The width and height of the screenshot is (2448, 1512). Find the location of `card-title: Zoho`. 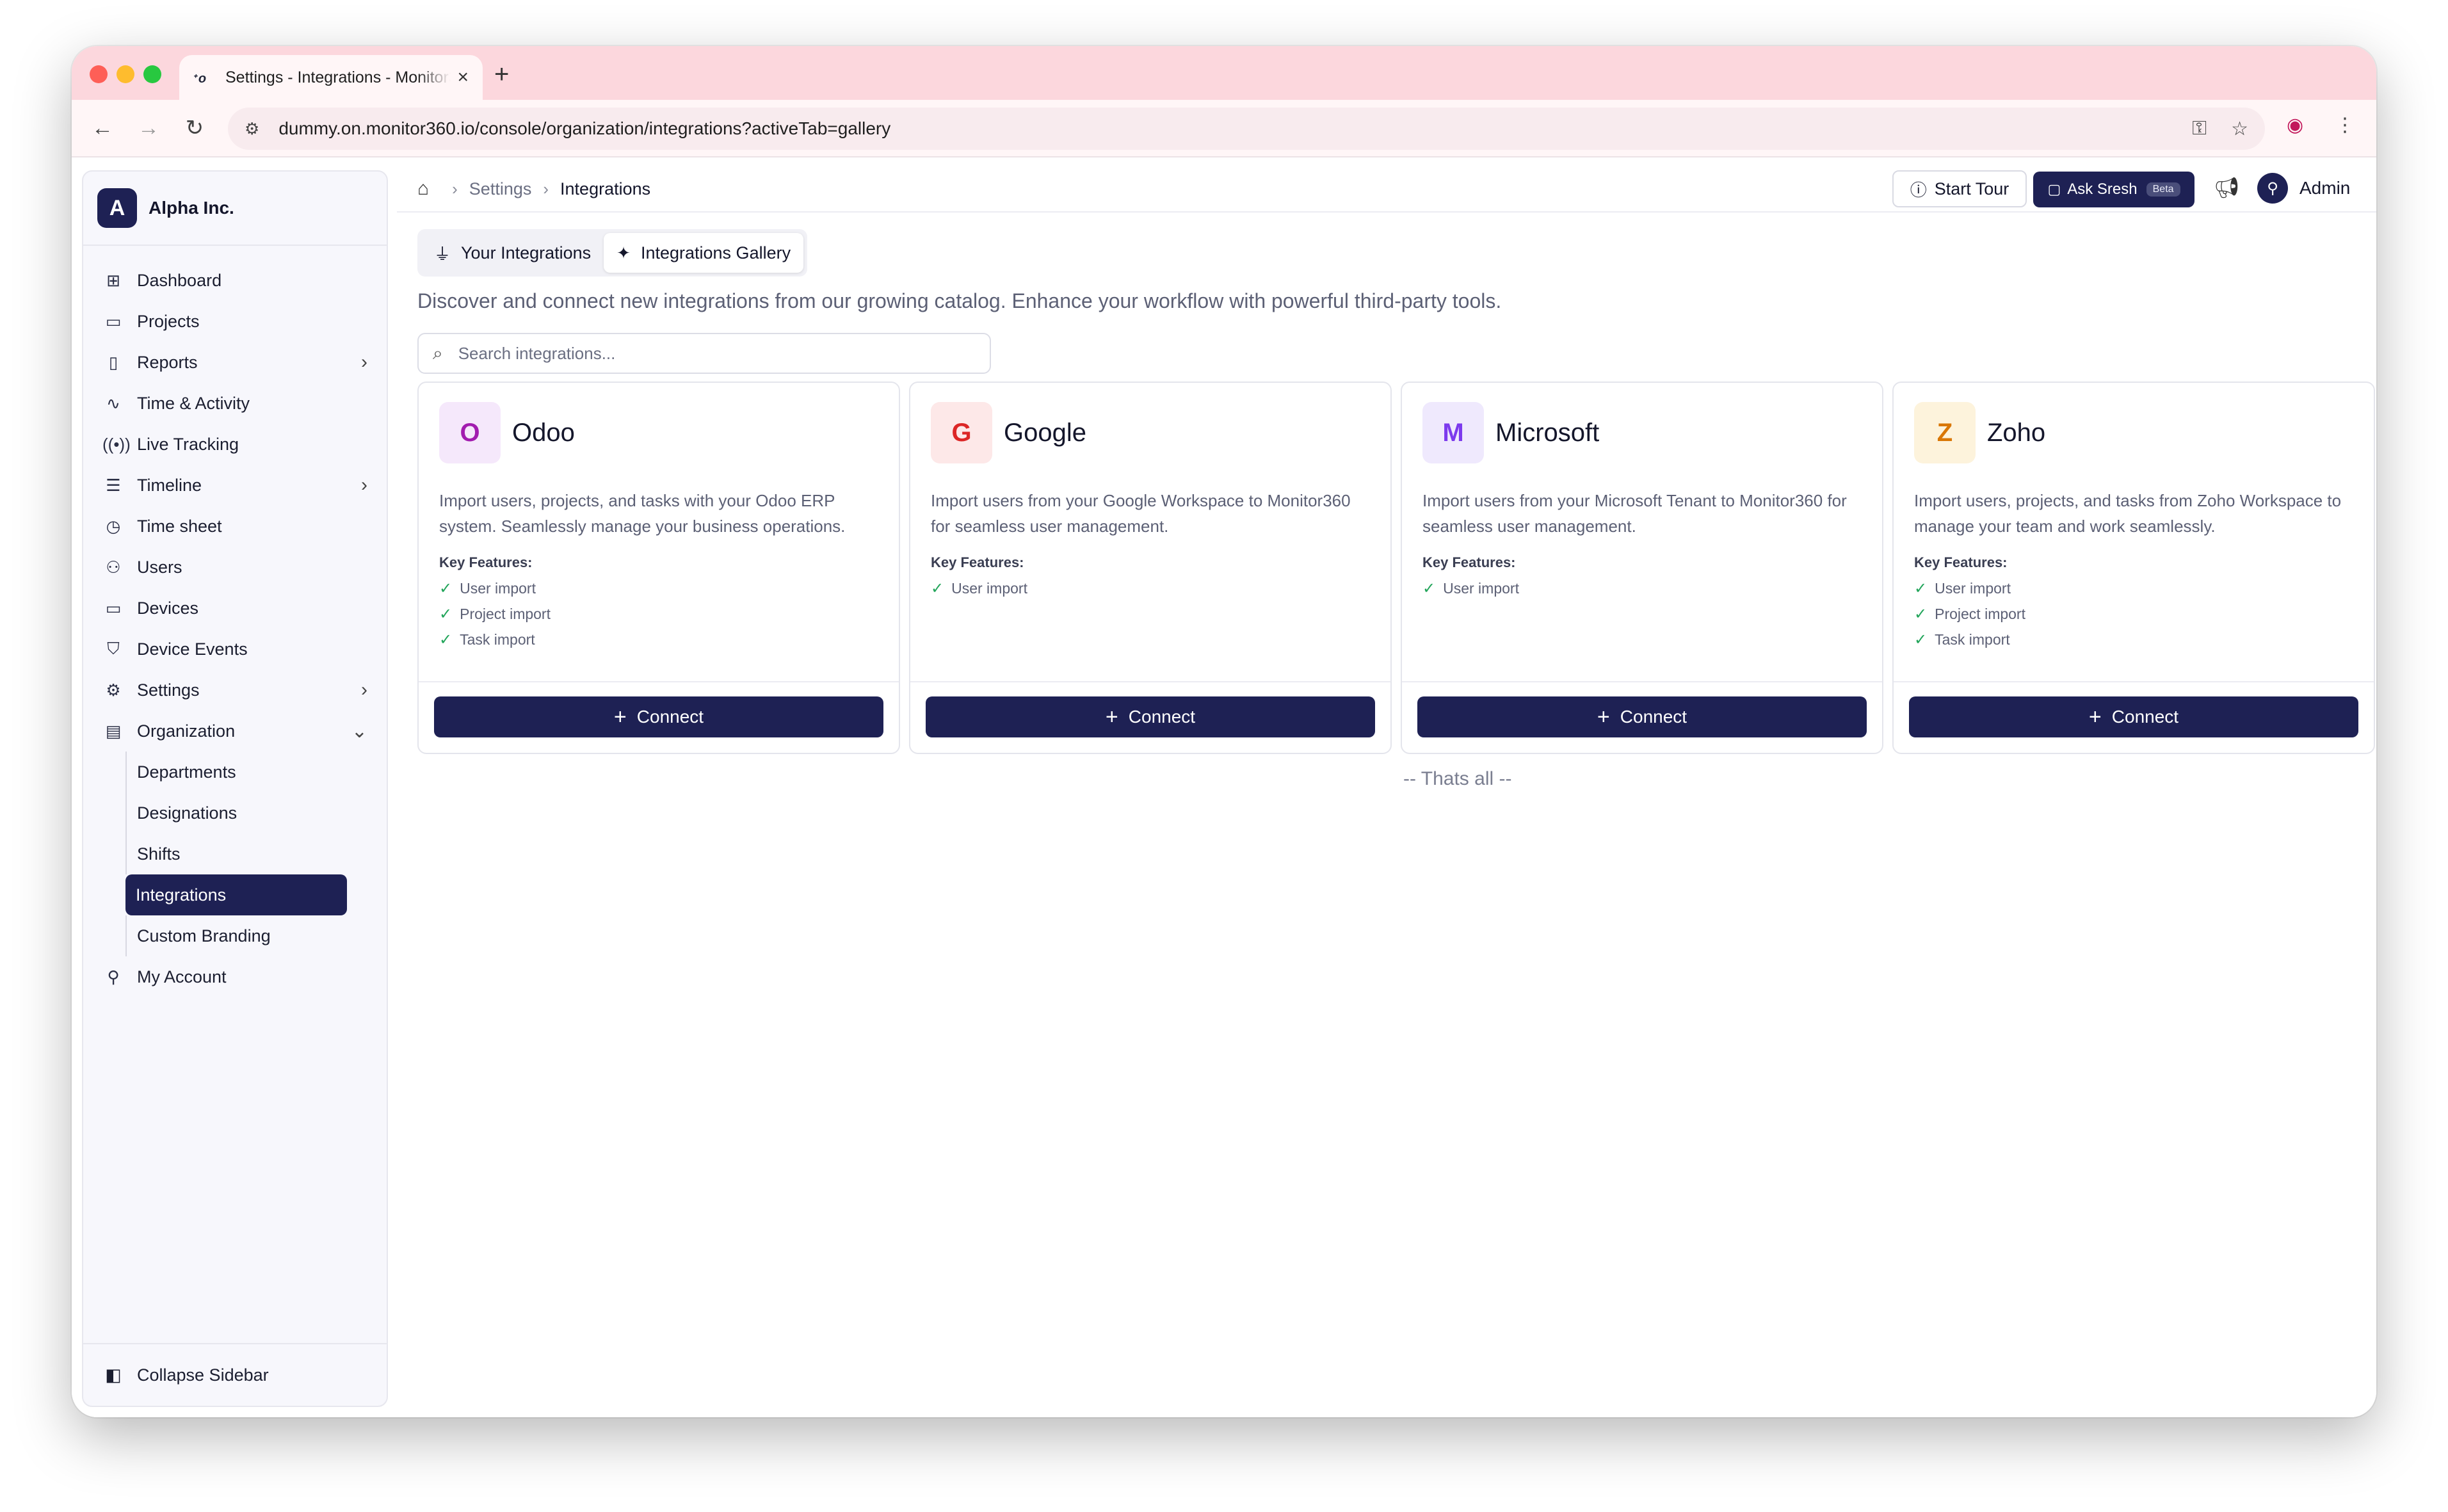

card-title: Zoho is located at coordinates (2016, 432).